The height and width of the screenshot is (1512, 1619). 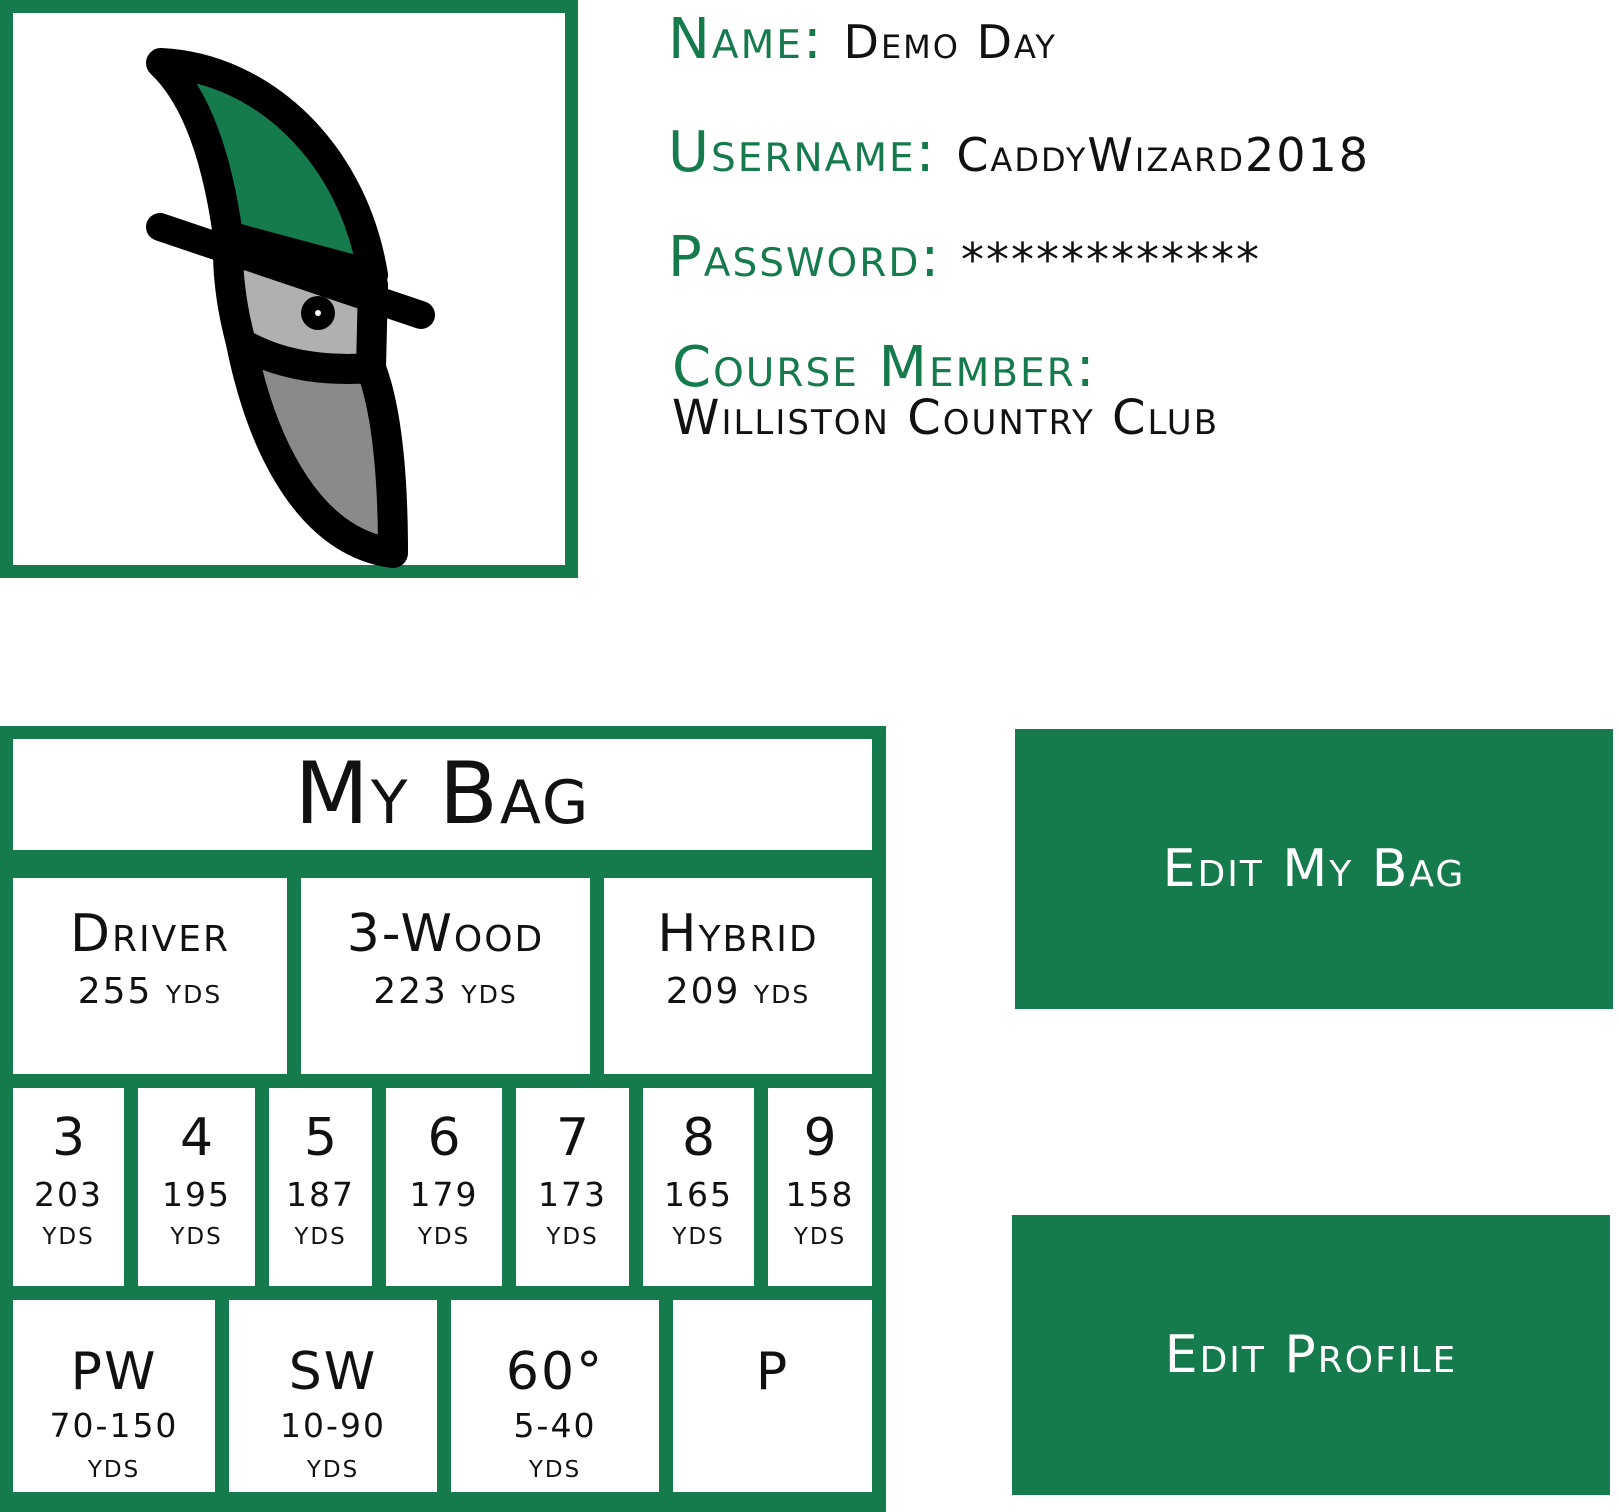 I want to click on club-name: PW, so click(x=114, y=1372).